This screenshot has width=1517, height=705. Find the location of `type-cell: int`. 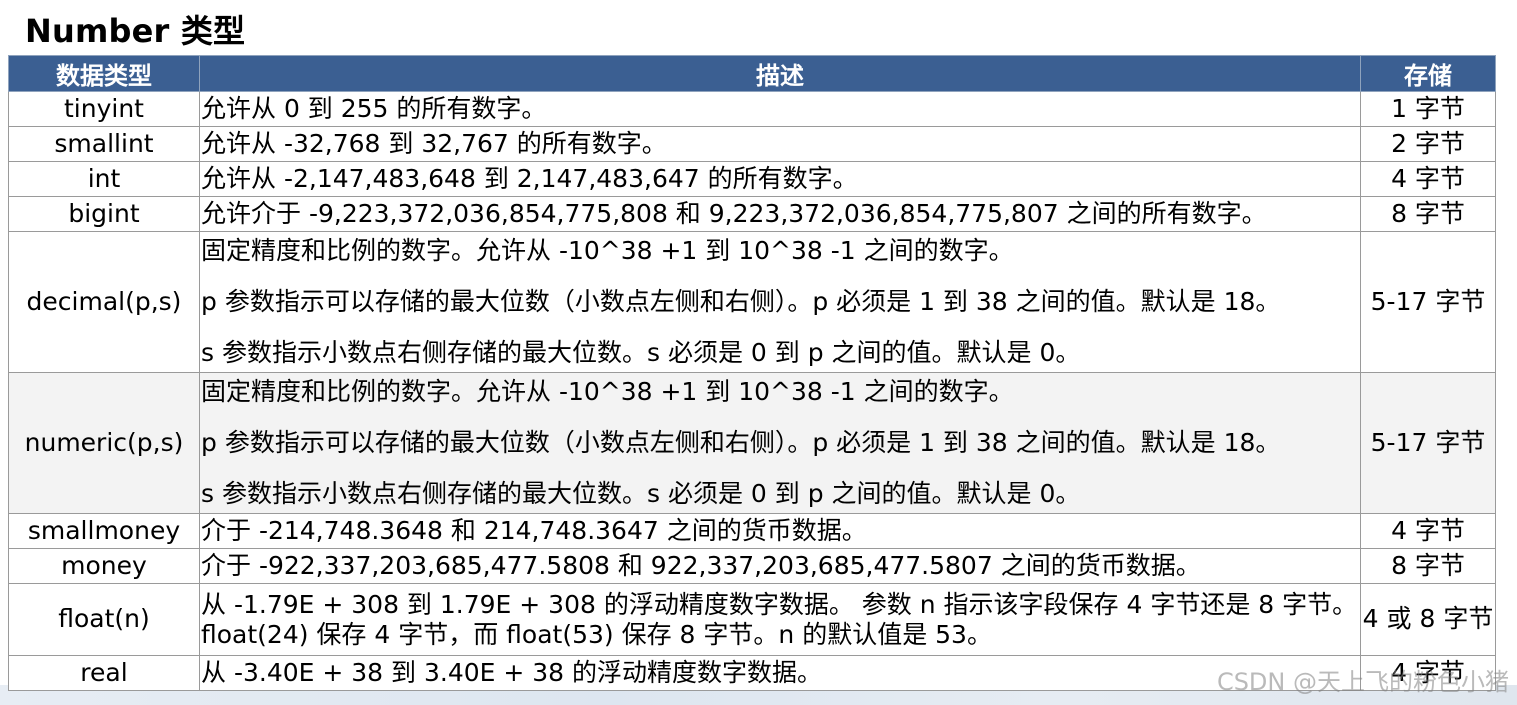

type-cell: int is located at coordinates (104, 179).